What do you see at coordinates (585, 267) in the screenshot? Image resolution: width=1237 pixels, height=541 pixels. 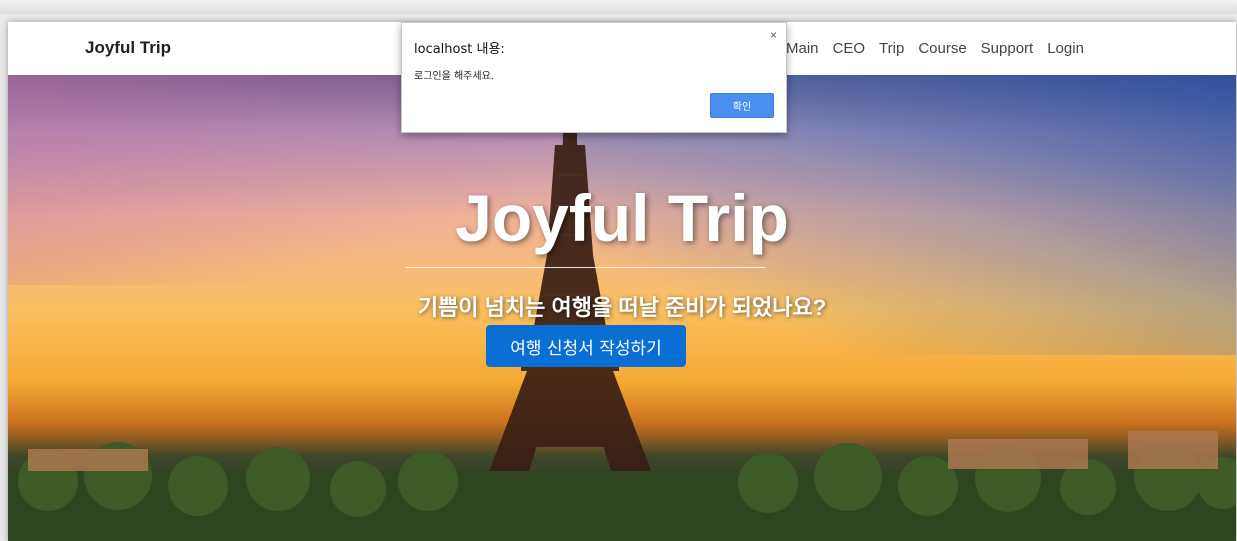 I see `hero-divider` at bounding box center [585, 267].